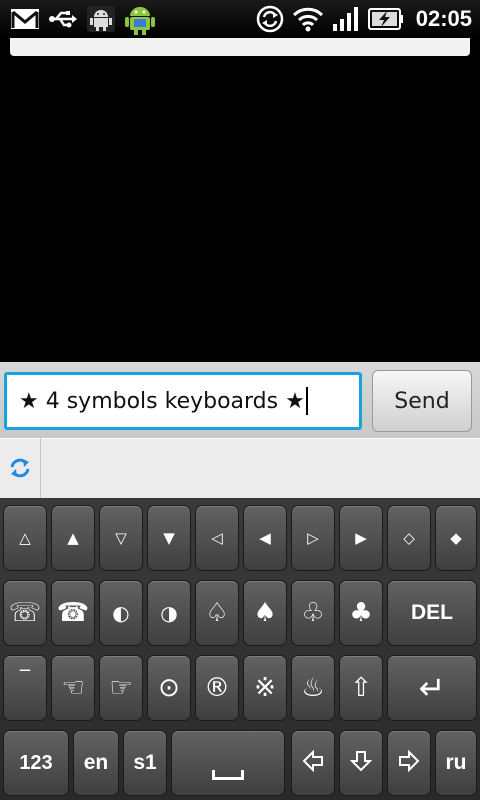  I want to click on key-white-down-triangle: ▽, so click(121, 538).